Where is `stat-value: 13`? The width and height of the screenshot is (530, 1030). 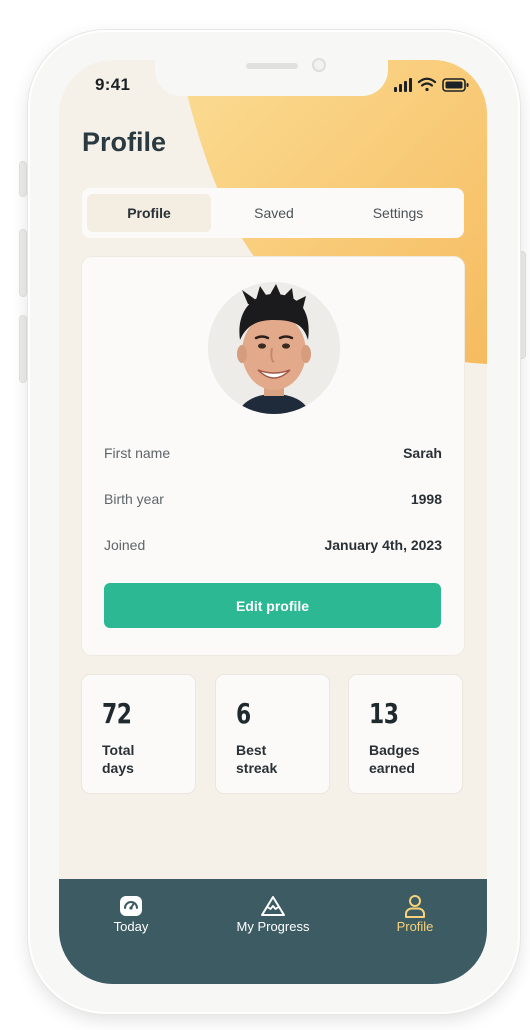
stat-value: 13 is located at coordinates (384, 713).